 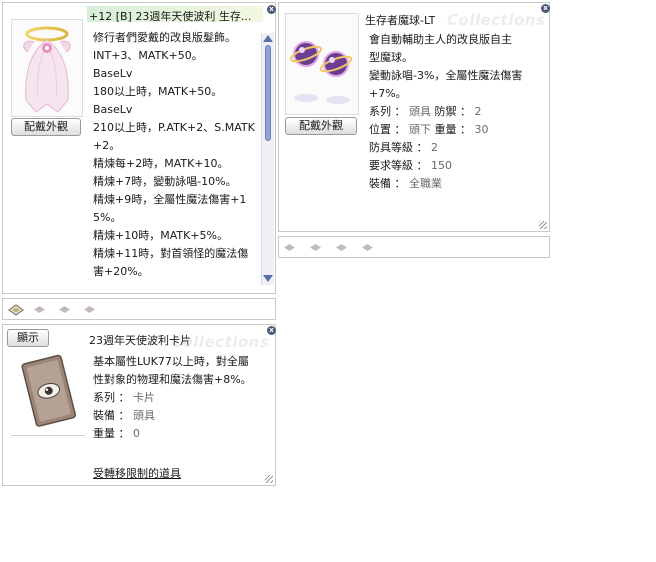 What do you see at coordinates (268, 93) in the screenshot?
I see `scroll-thumb` at bounding box center [268, 93].